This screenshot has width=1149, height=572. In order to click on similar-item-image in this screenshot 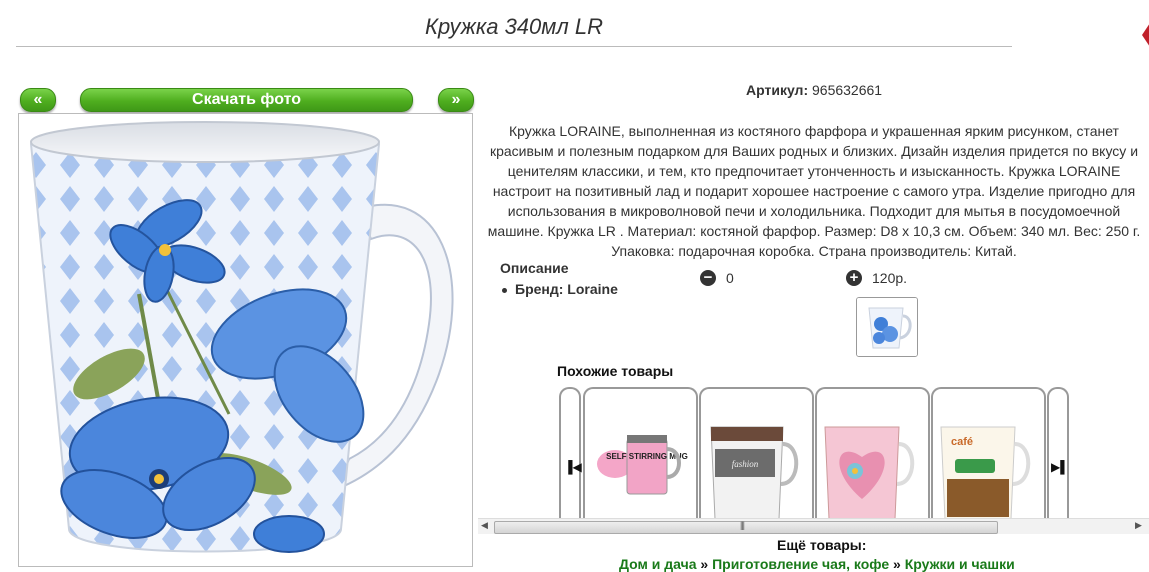, I will do `click(869, 473)`.